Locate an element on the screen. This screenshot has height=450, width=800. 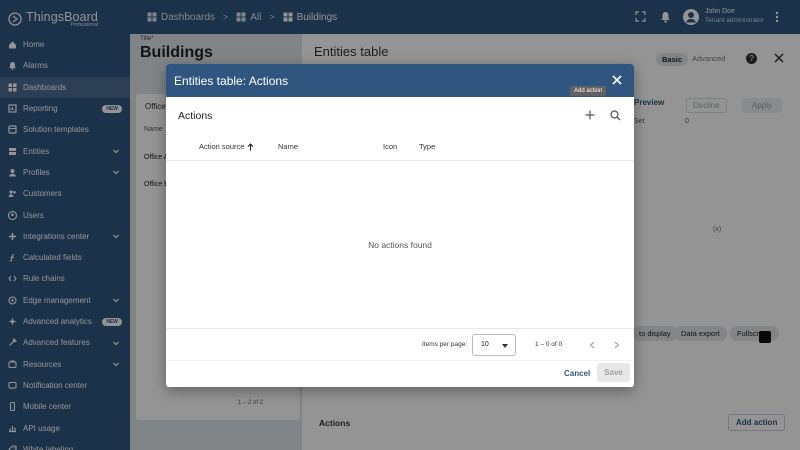
dialog-title: Entities table: Actions is located at coordinates (231, 80).